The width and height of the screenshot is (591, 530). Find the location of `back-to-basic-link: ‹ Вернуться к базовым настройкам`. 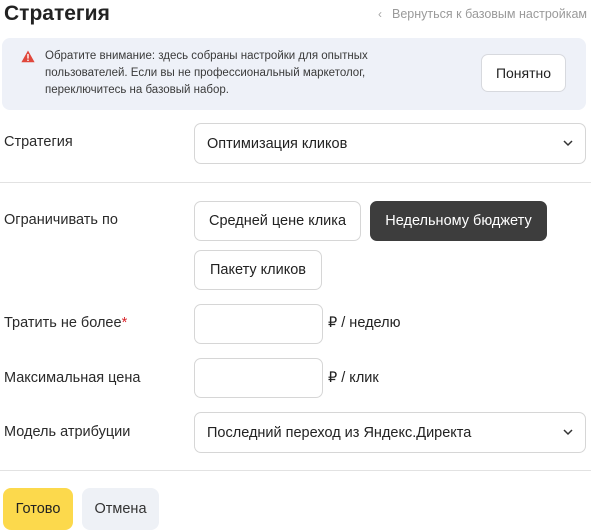

back-to-basic-link: ‹ Вернуться к базовым настройкам is located at coordinates (482, 14).